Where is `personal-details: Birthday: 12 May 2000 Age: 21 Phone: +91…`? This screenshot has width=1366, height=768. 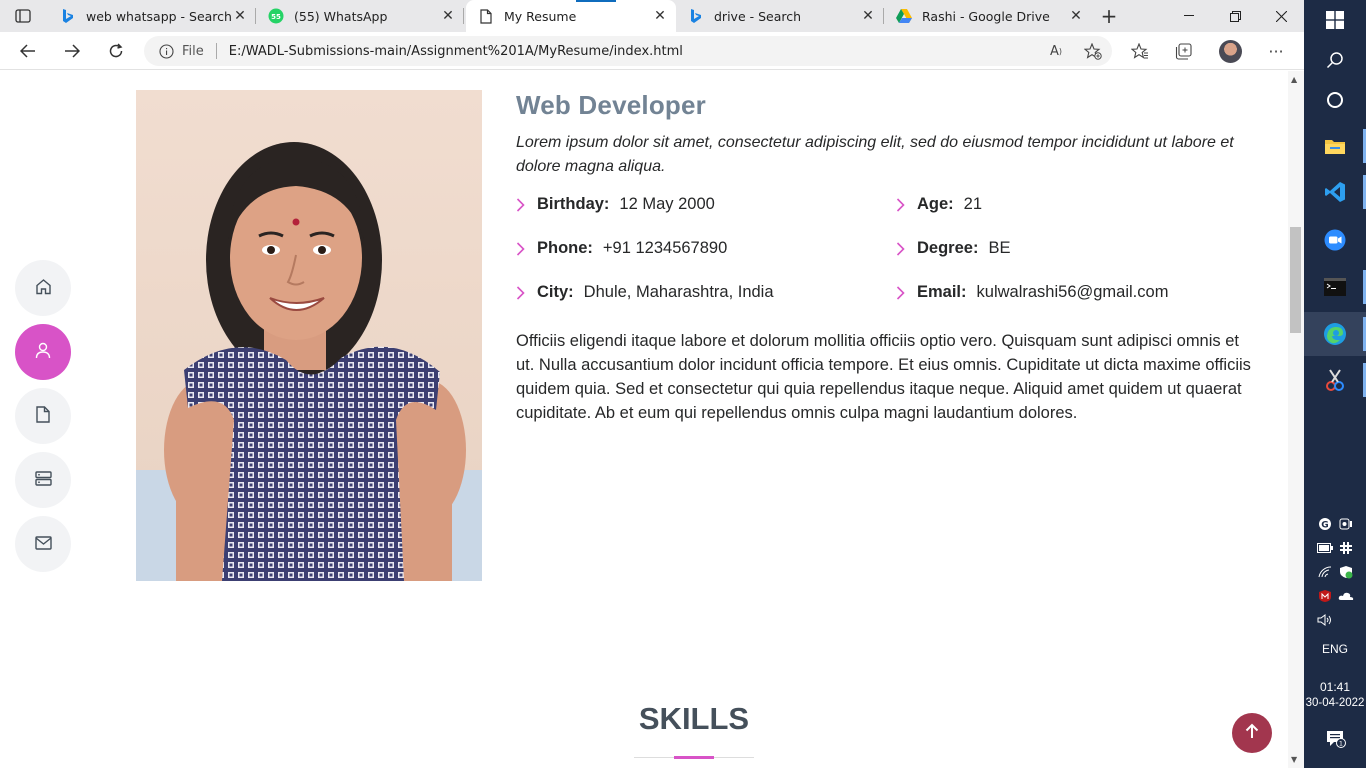 personal-details: Birthday: 12 May 2000 Age: 21 Phone: +91… is located at coordinates (886, 261).